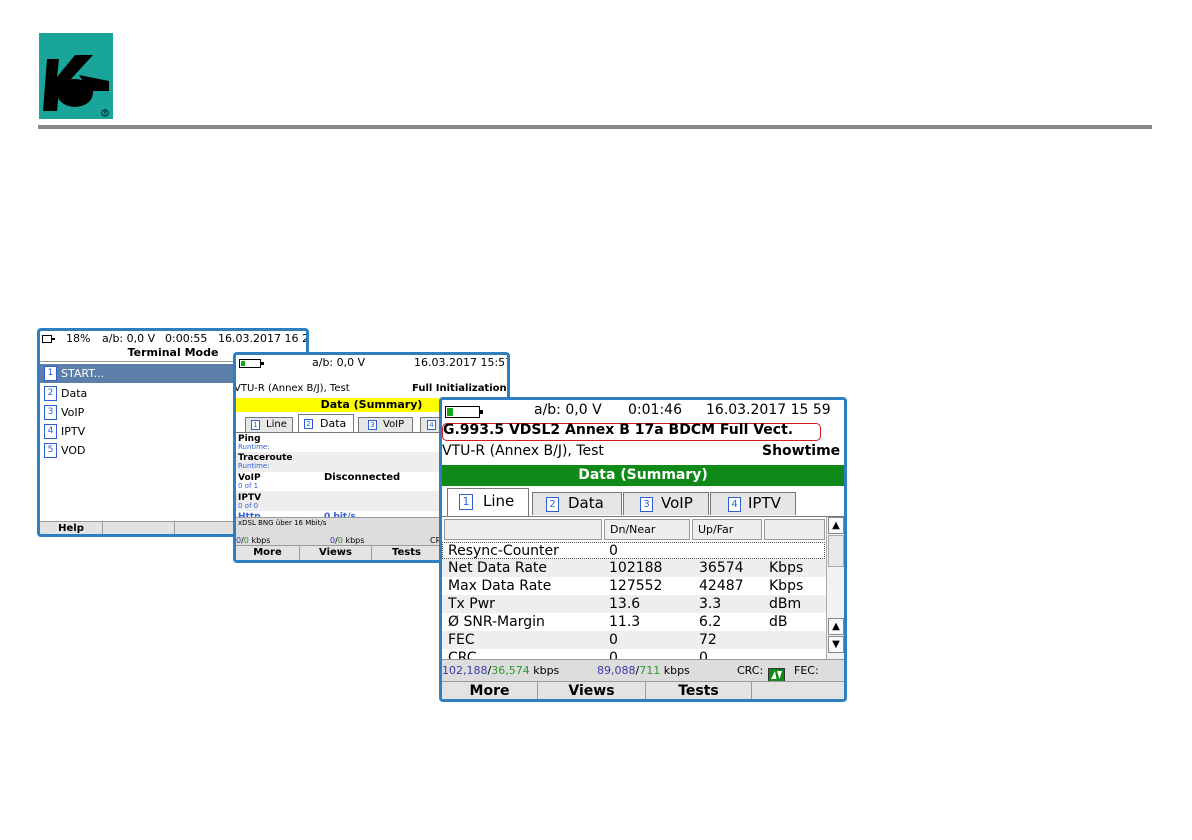 This screenshot has width=1192, height=840. What do you see at coordinates (462, 654) in the screenshot?
I see `row-label: CRC` at bounding box center [462, 654].